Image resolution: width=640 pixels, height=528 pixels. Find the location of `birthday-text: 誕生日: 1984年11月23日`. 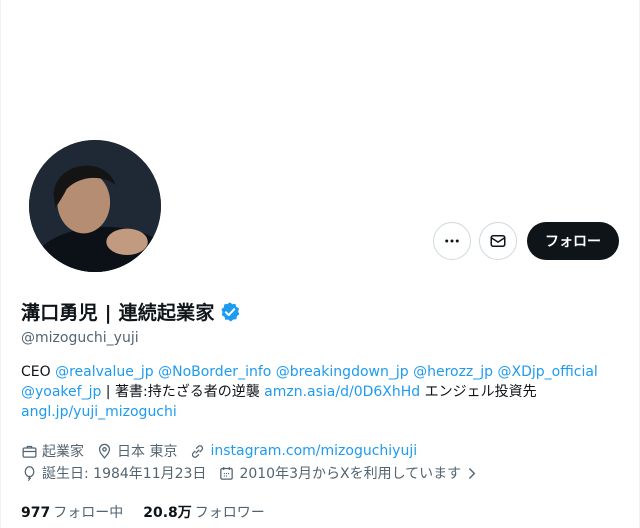

birthday-text: 誕生日: 1984年11月23日 is located at coordinates (124, 474).